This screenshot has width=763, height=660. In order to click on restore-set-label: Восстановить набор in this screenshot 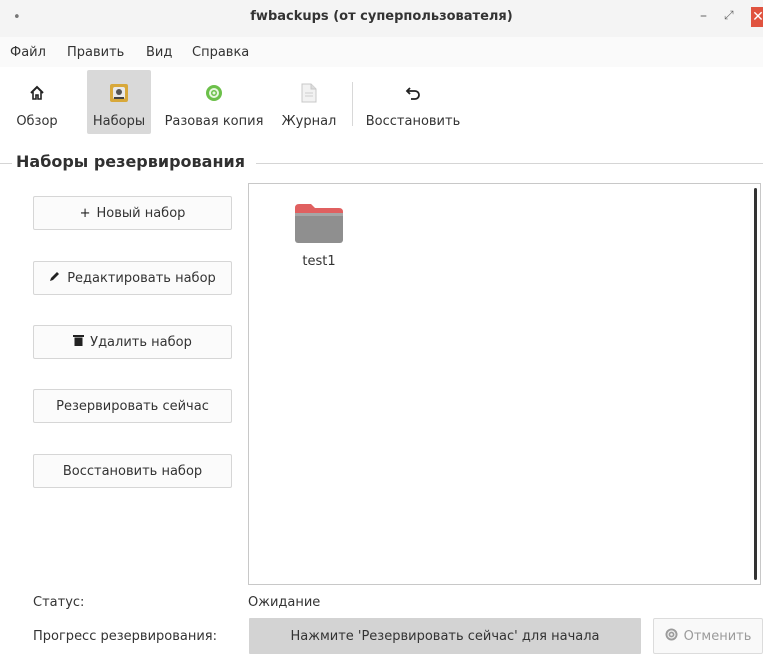, I will do `click(132, 471)`.